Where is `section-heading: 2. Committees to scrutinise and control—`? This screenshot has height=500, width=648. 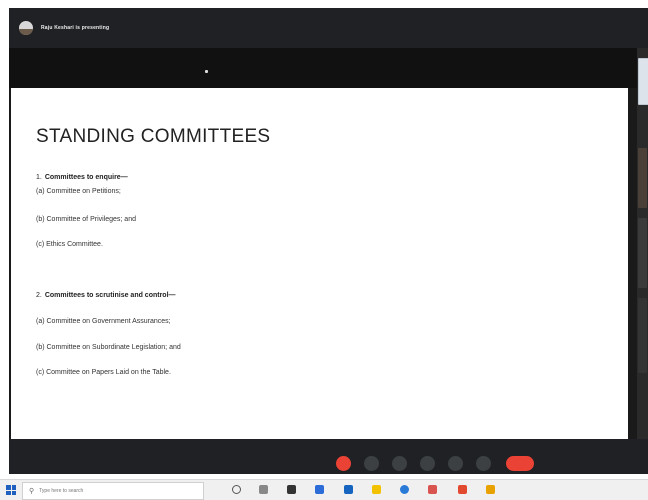
section-heading: 2. Committees to scrutinise and control— is located at coordinates (106, 295).